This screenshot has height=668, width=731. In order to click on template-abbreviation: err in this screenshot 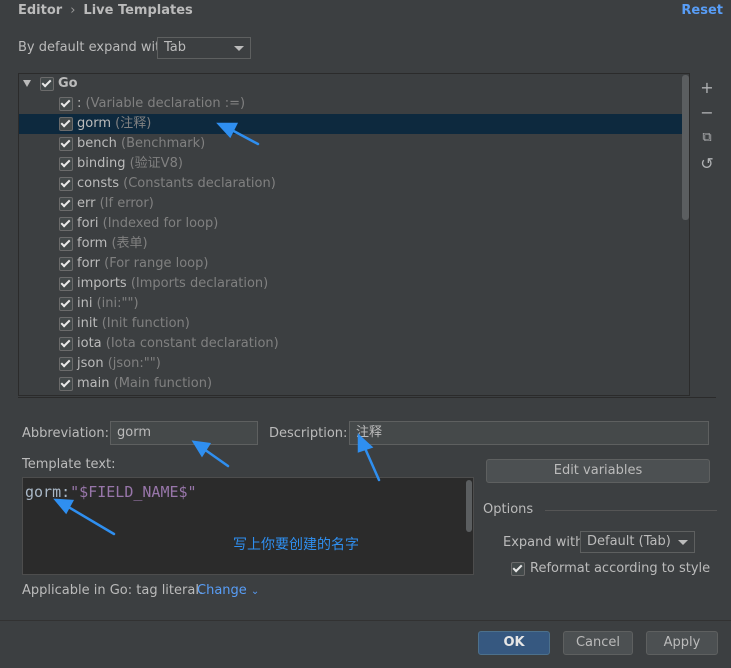, I will do `click(86, 203)`.